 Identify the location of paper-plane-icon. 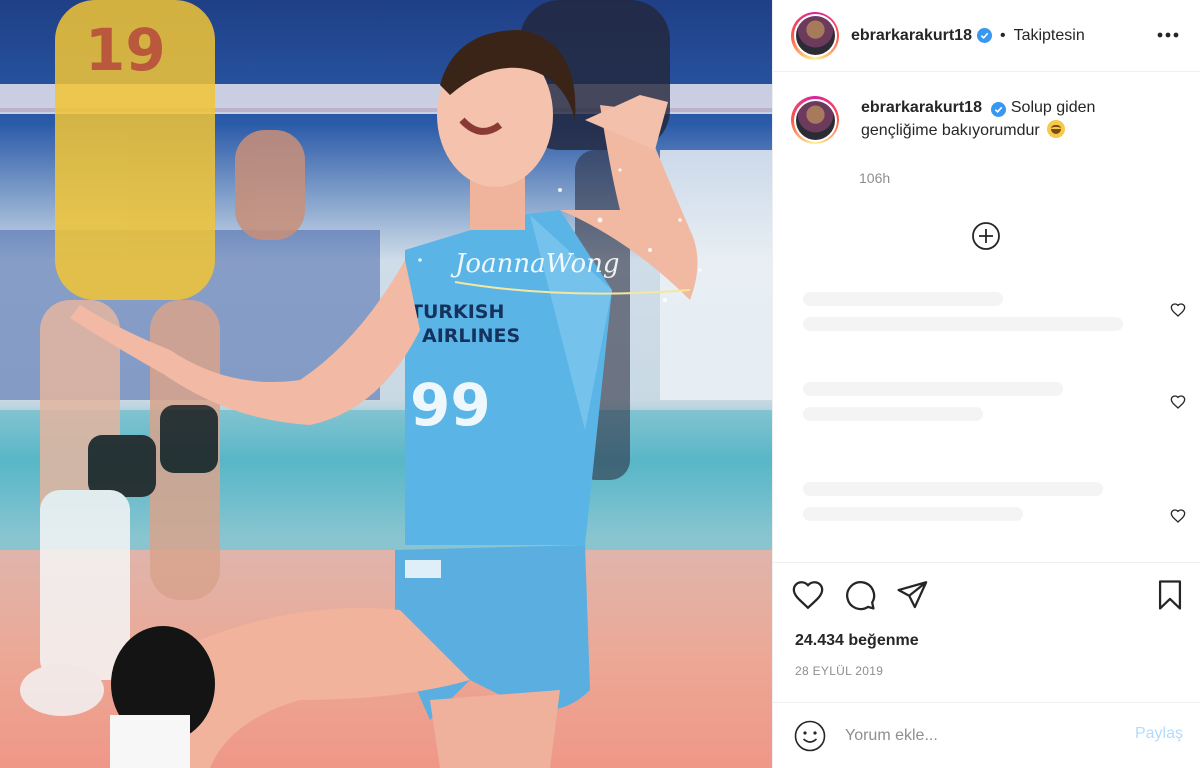
(912, 595).